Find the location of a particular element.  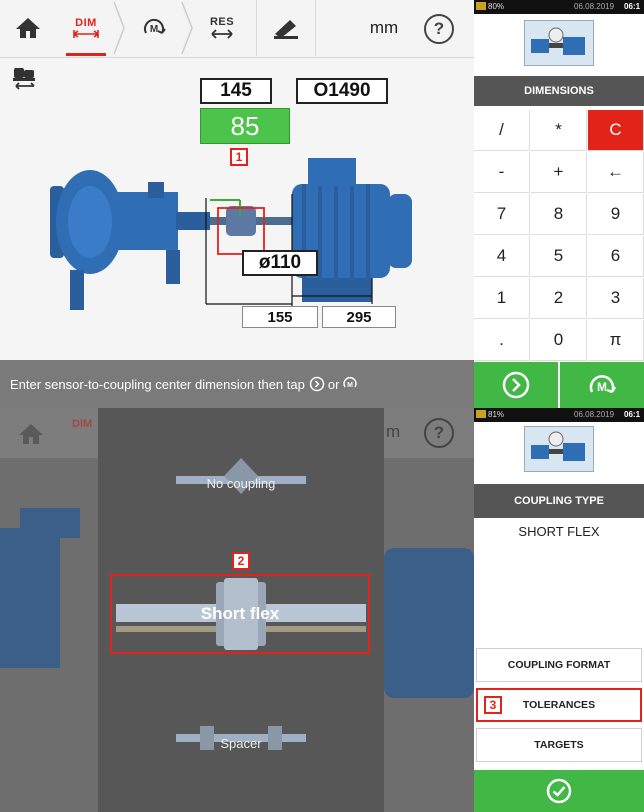

option-spacer: Spacer is located at coordinates (241, 743).